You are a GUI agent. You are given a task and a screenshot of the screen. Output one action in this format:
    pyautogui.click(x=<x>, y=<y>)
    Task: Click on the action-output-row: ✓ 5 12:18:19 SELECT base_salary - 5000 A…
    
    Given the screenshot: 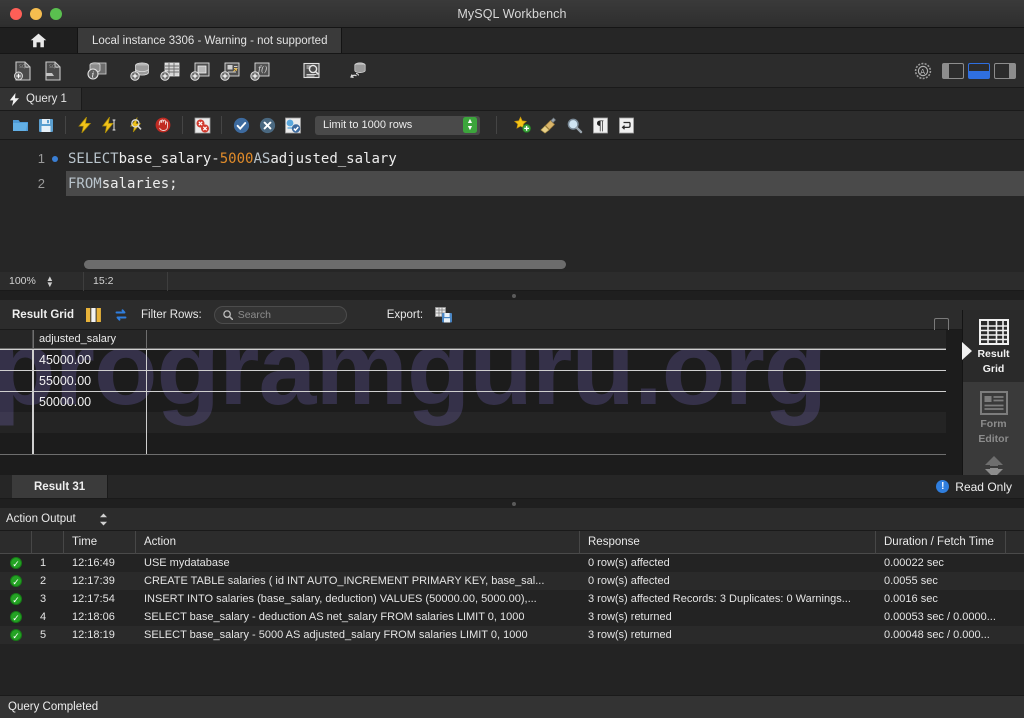 What is the action you would take?
    pyautogui.click(x=512, y=635)
    